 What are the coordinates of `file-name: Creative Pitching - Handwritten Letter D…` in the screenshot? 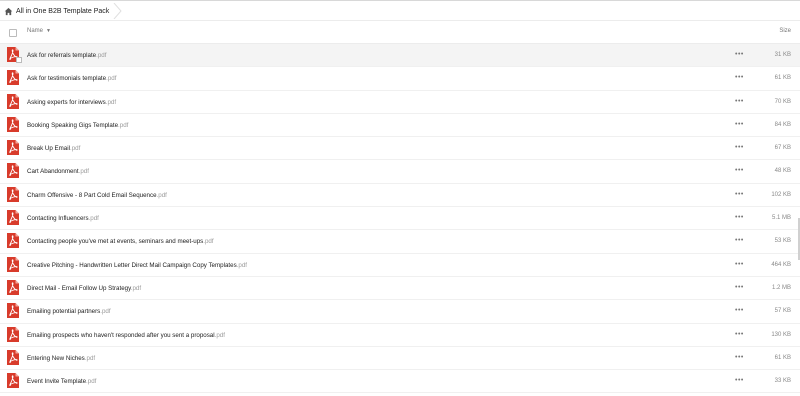 It's located at (137, 265).